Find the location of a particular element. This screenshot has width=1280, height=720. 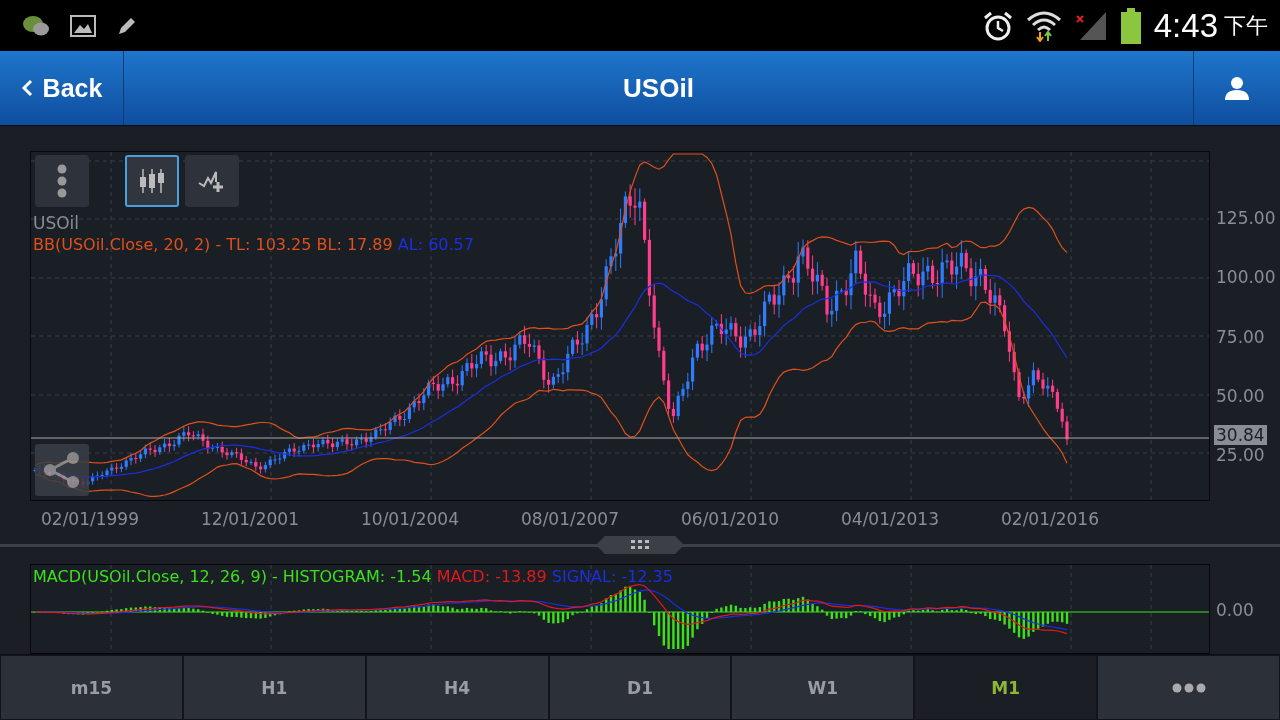

x-axis-label: 10/01/2004 is located at coordinates (410, 519).